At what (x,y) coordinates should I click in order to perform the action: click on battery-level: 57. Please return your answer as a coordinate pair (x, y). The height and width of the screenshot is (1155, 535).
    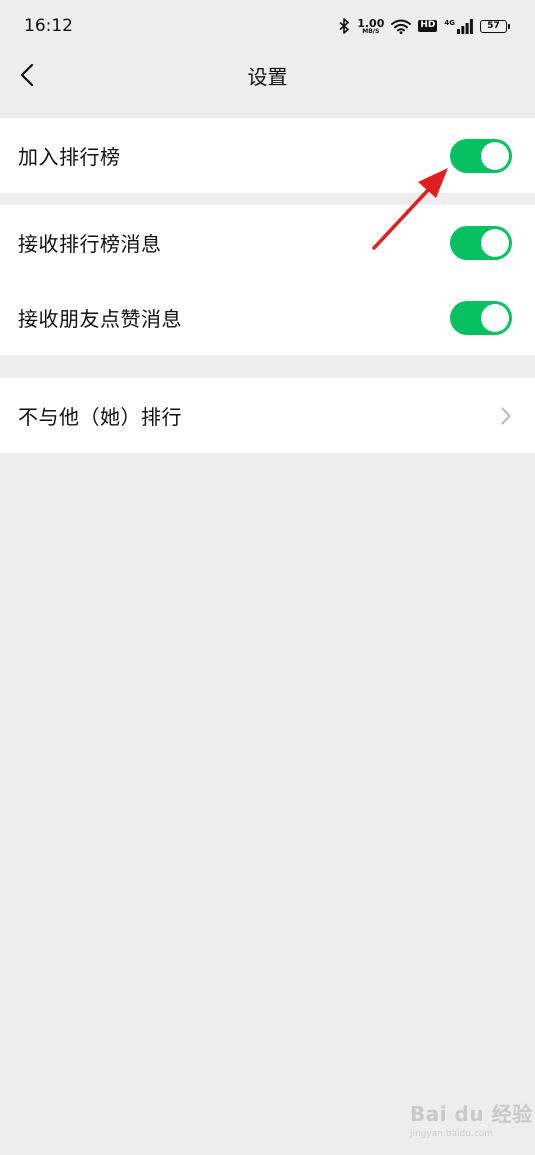
    Looking at the image, I should click on (493, 26).